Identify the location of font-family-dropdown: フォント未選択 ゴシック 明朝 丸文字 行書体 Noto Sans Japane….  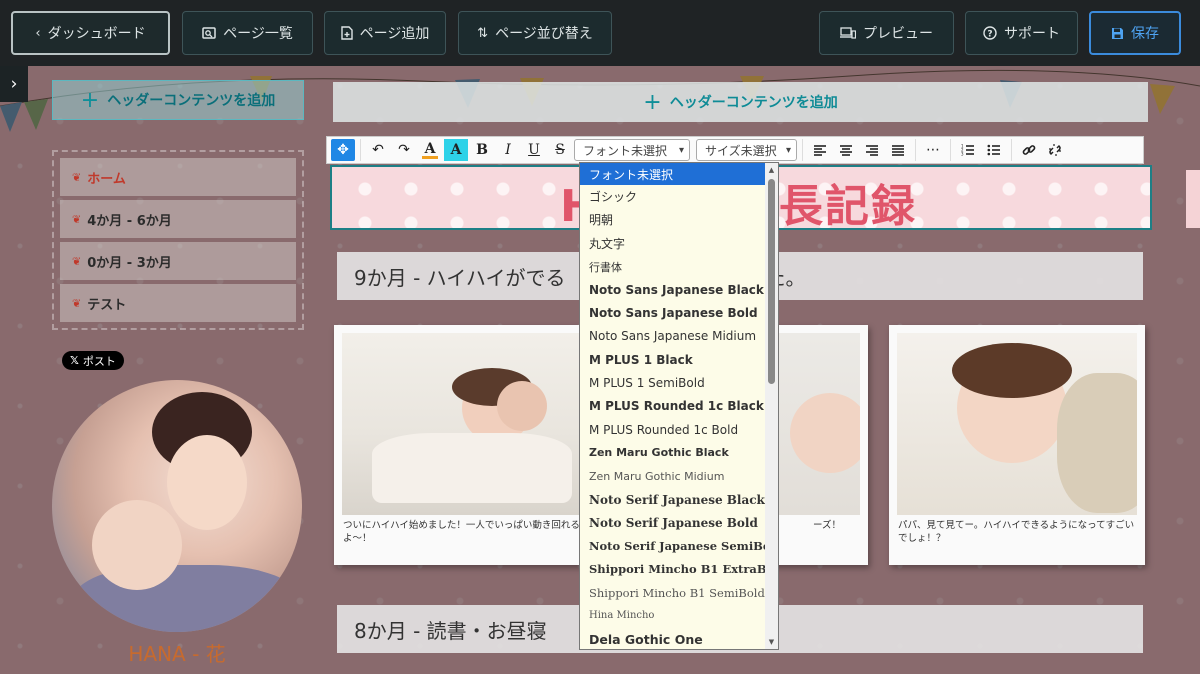
(679, 406).